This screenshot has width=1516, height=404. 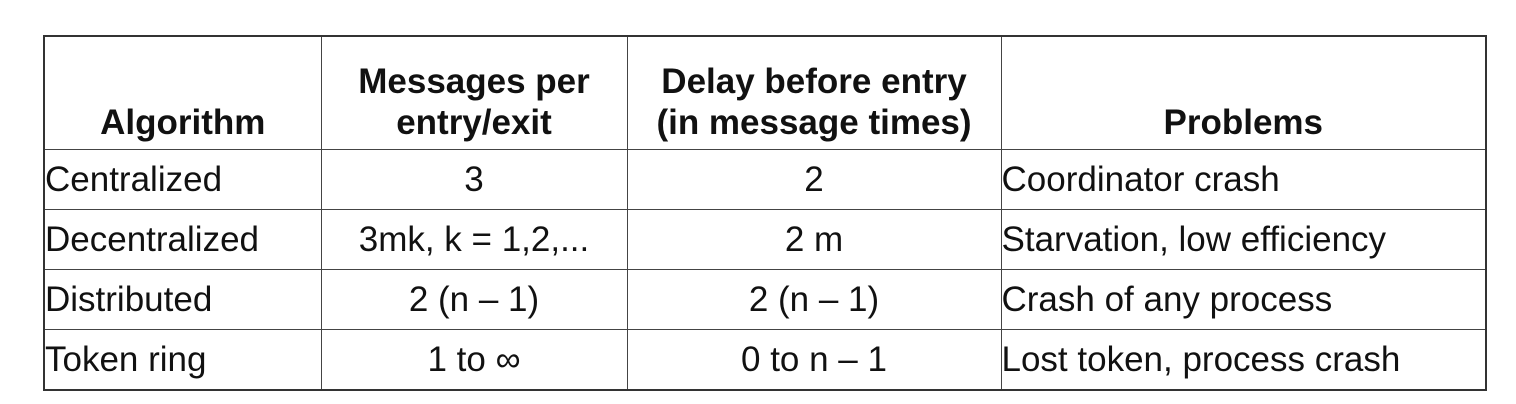 What do you see at coordinates (182, 360) in the screenshot?
I see `cell-algorithm: Token ring` at bounding box center [182, 360].